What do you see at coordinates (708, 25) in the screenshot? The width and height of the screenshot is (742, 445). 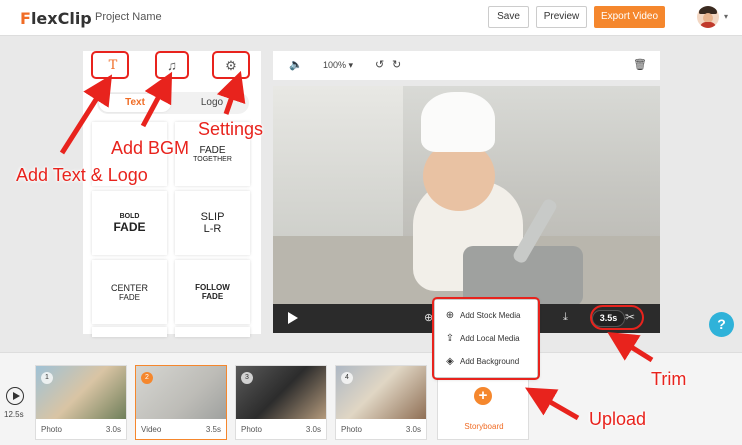 I see `avatar-shirt` at bounding box center [708, 25].